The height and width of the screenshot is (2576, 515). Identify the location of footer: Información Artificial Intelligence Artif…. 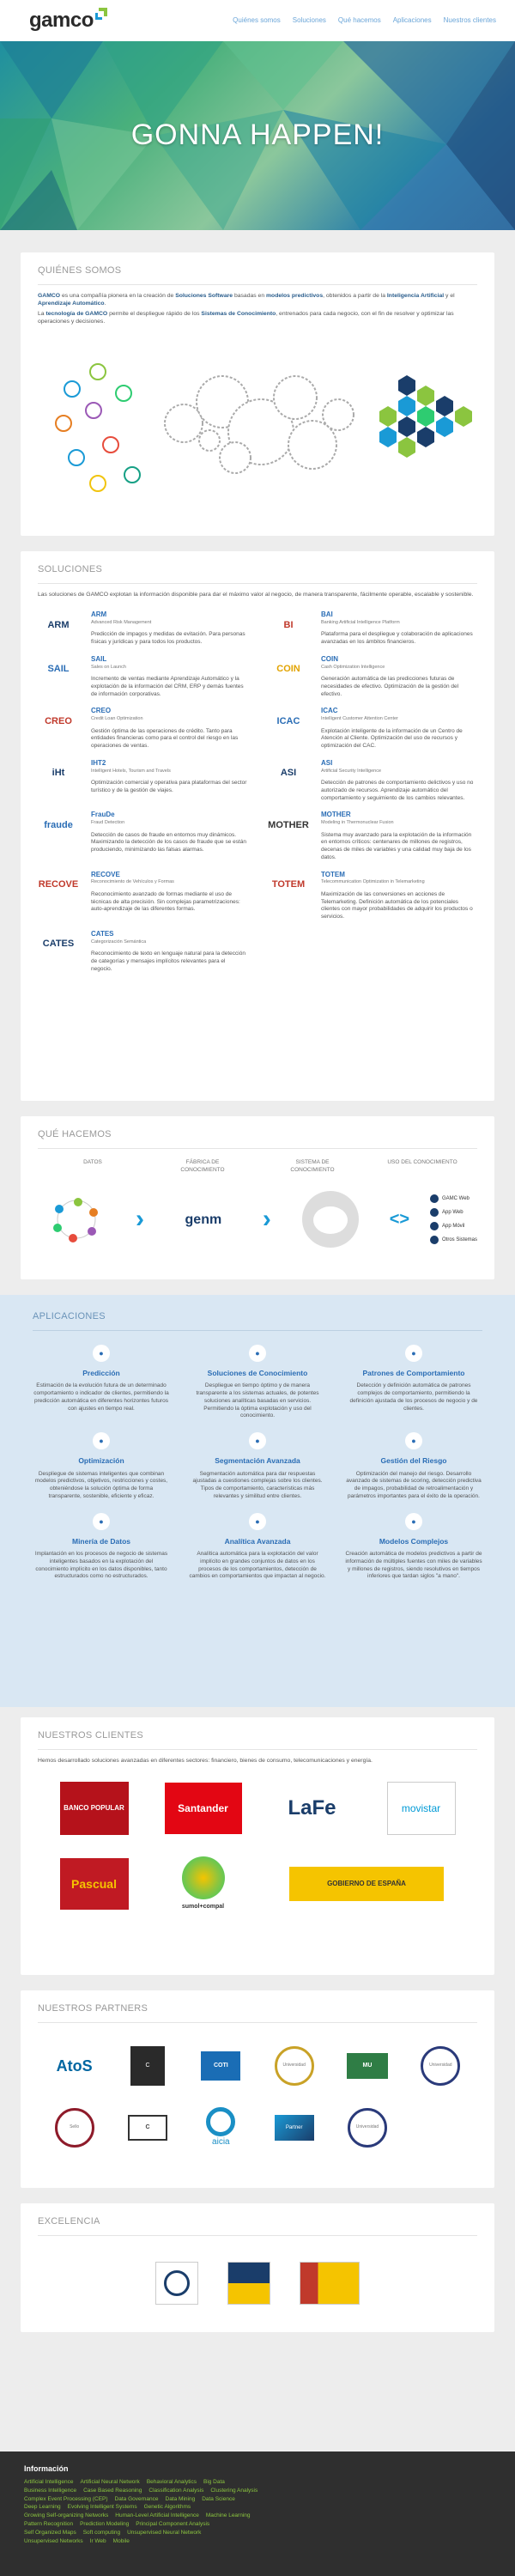
(257, 2514).